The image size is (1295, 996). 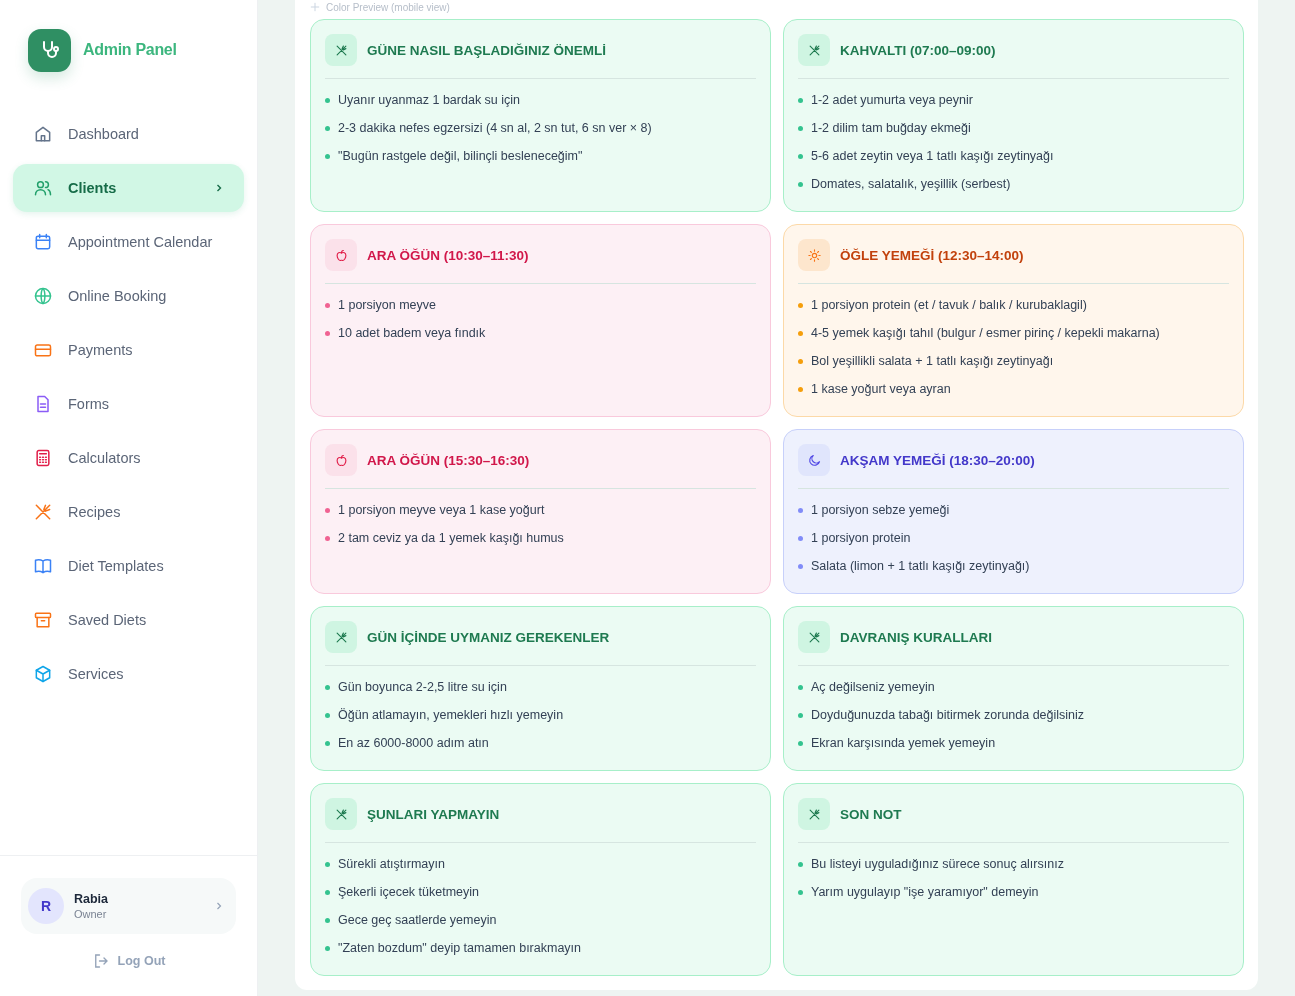 I want to click on nav-item: Forms, so click(x=128, y=404).